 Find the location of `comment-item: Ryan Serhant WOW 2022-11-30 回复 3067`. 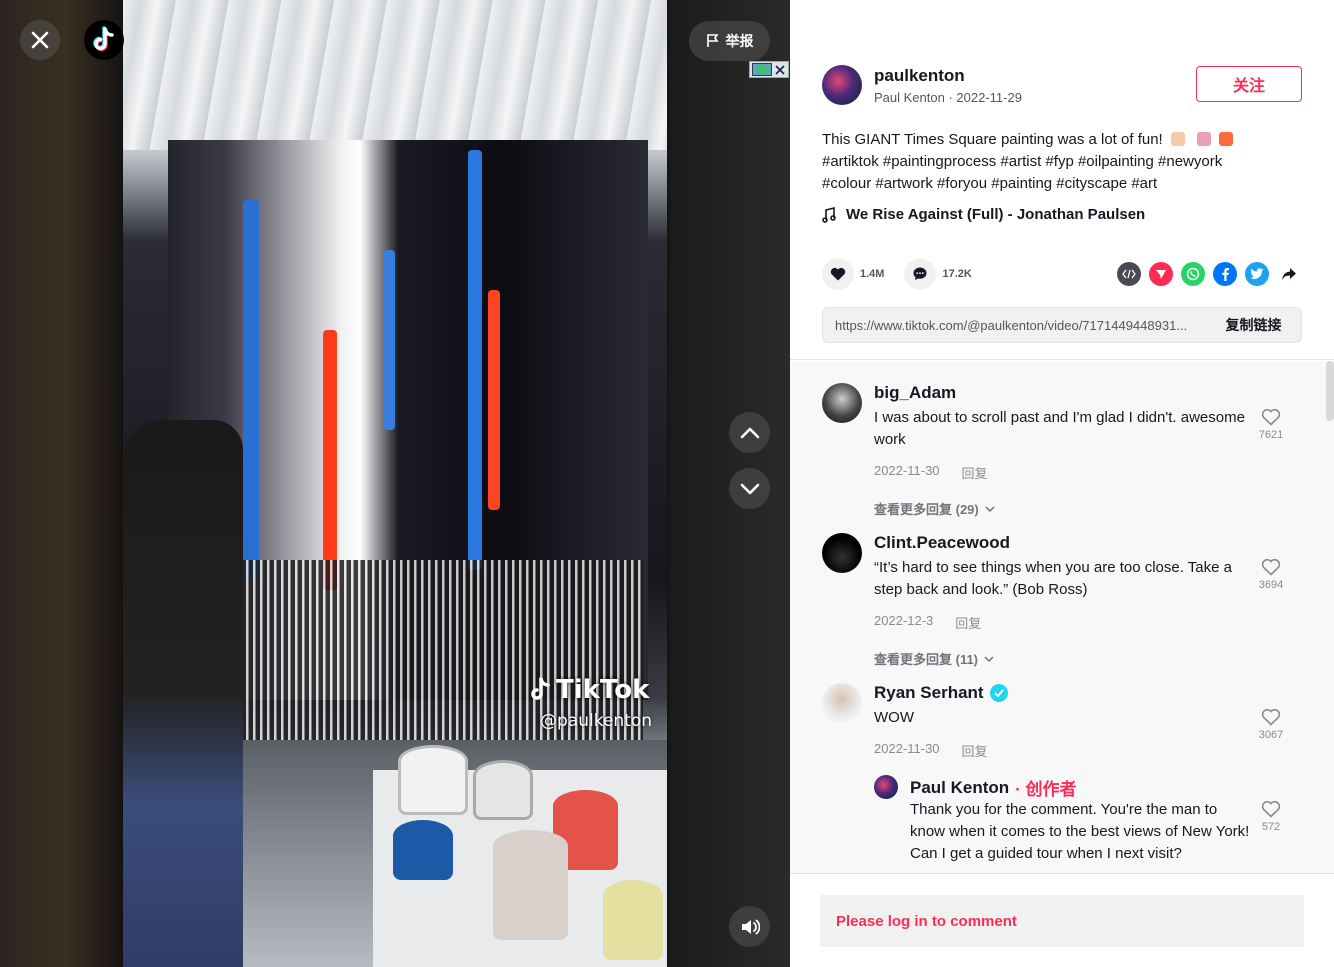

comment-item: Ryan Serhant WOW 2022-11-30 回复 3067 is located at coordinates (1062, 728).